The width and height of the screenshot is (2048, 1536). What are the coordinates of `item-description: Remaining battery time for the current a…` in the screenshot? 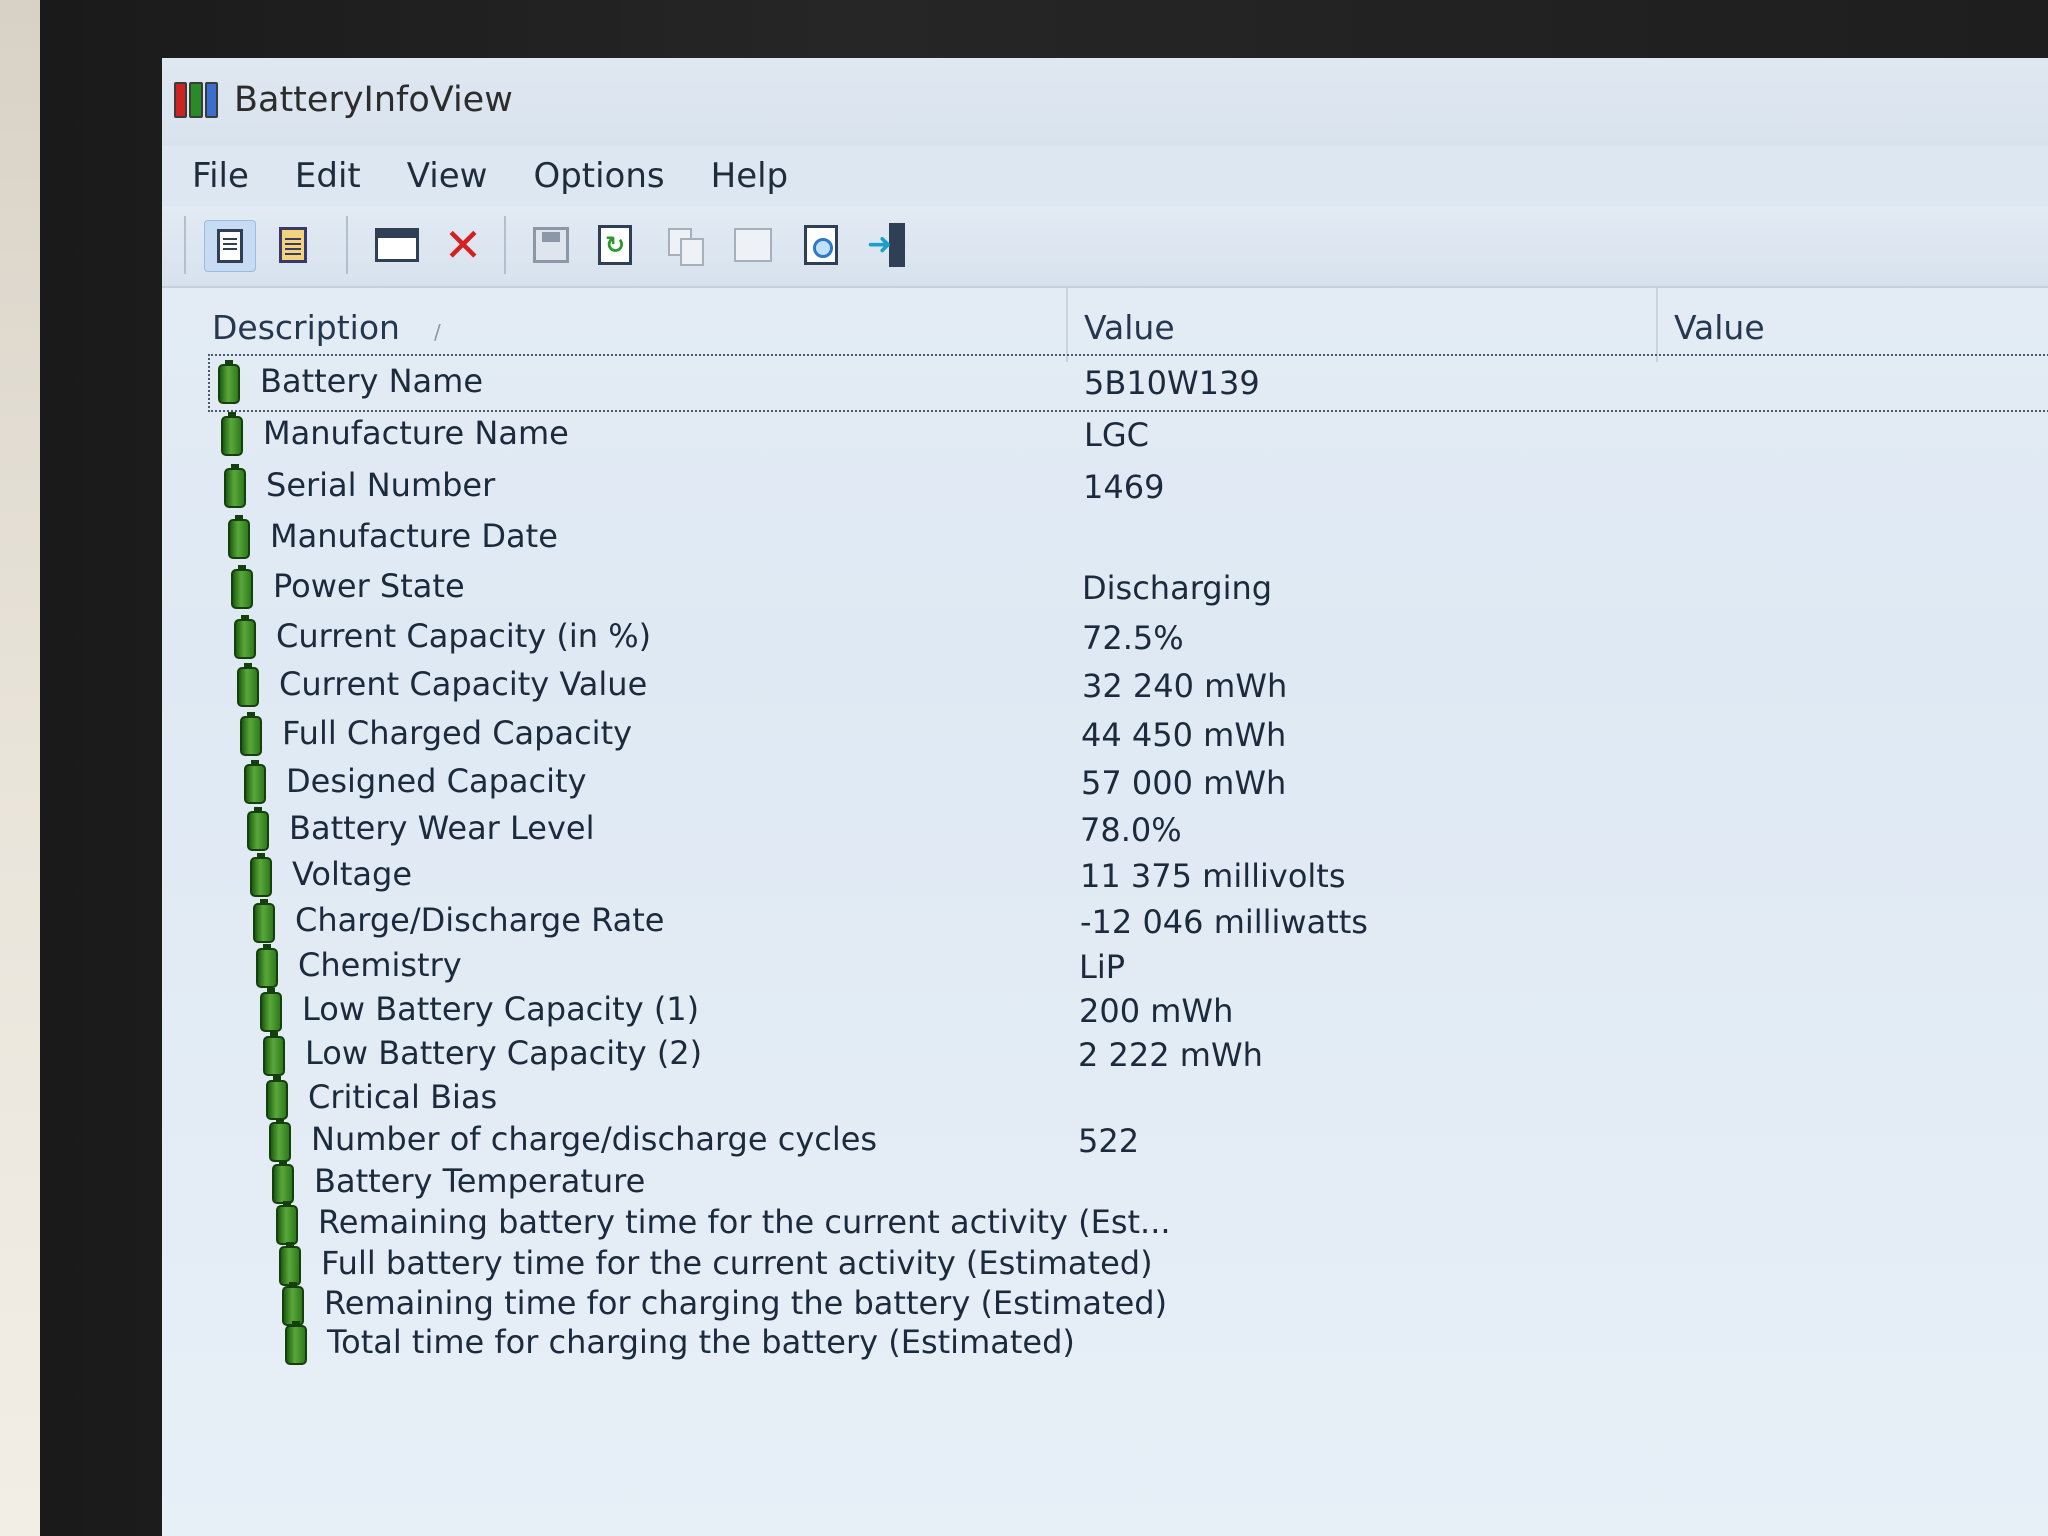 It's located at (744, 1222).